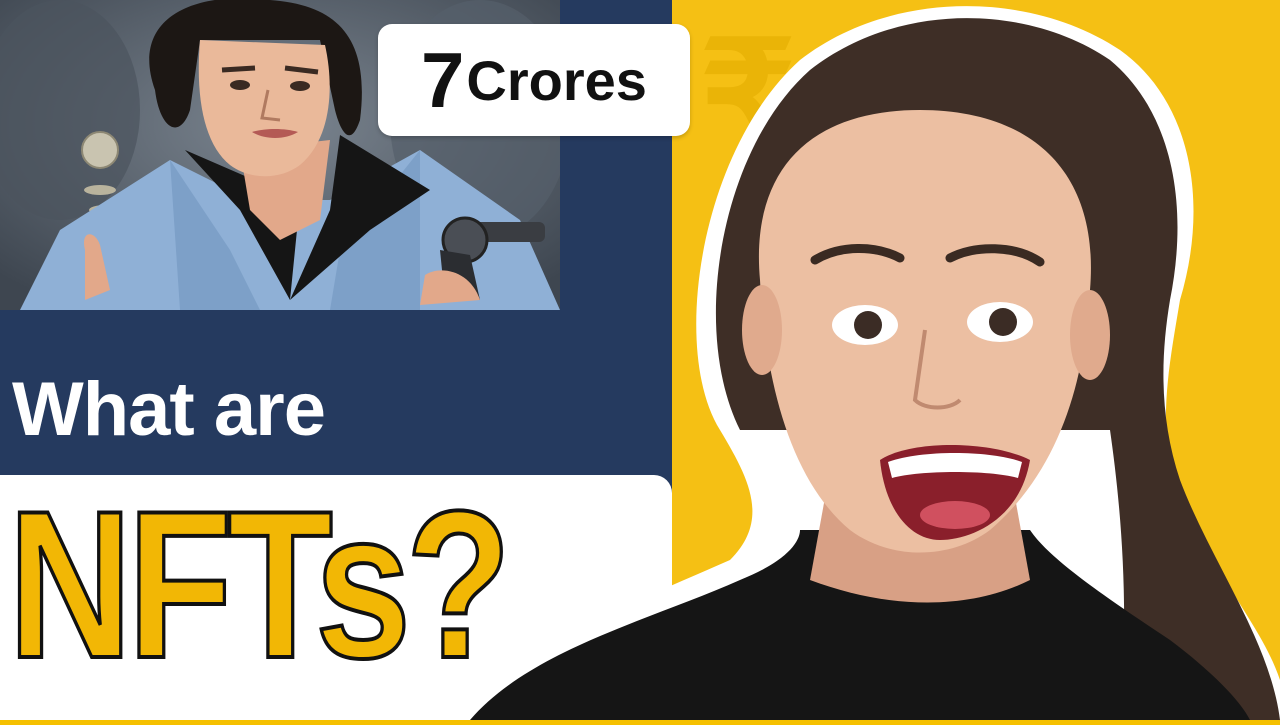  Describe the element at coordinates (169, 409) in the screenshot. I see `headline-line-1: What are` at that location.